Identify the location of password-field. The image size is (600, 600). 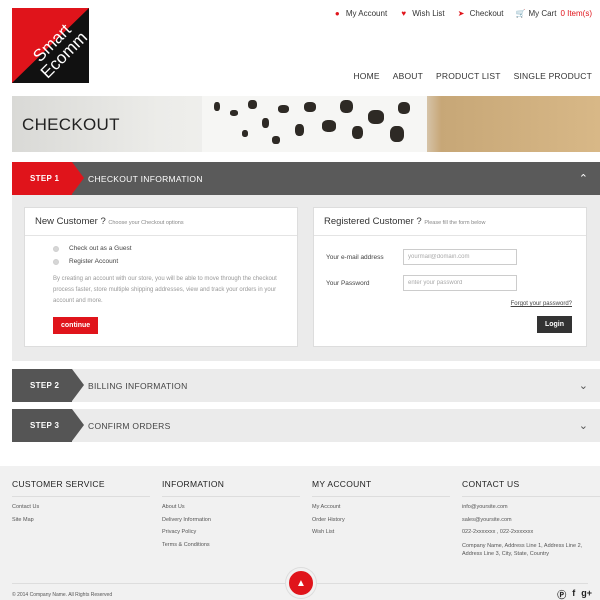
(460, 283).